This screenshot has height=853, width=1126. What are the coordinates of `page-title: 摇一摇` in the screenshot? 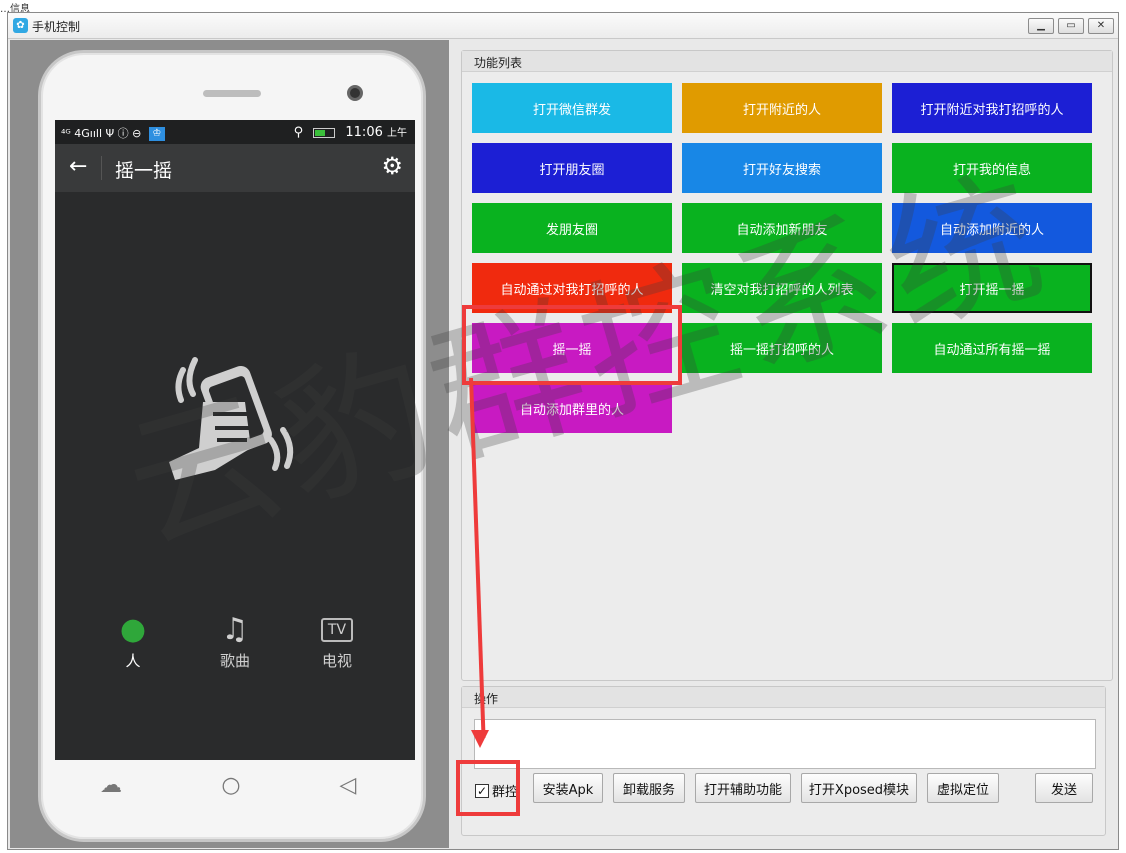 It's located at (144, 171).